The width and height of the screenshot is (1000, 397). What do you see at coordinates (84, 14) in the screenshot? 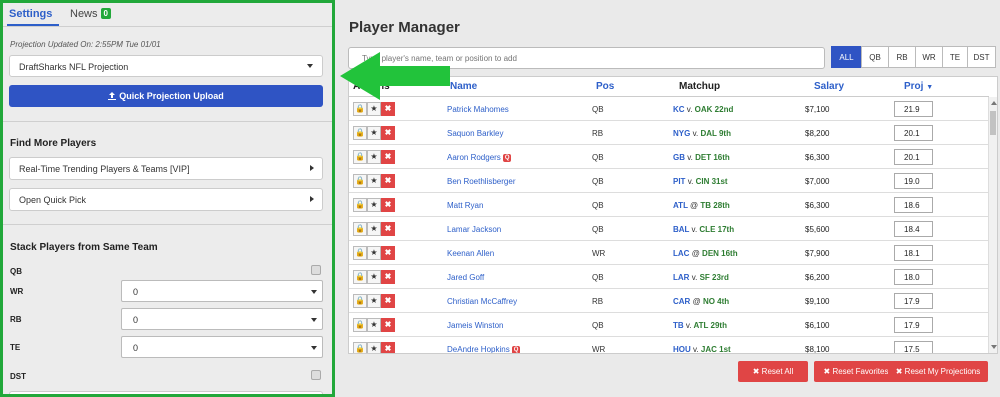
I see `tab-news-label: News` at bounding box center [84, 14].